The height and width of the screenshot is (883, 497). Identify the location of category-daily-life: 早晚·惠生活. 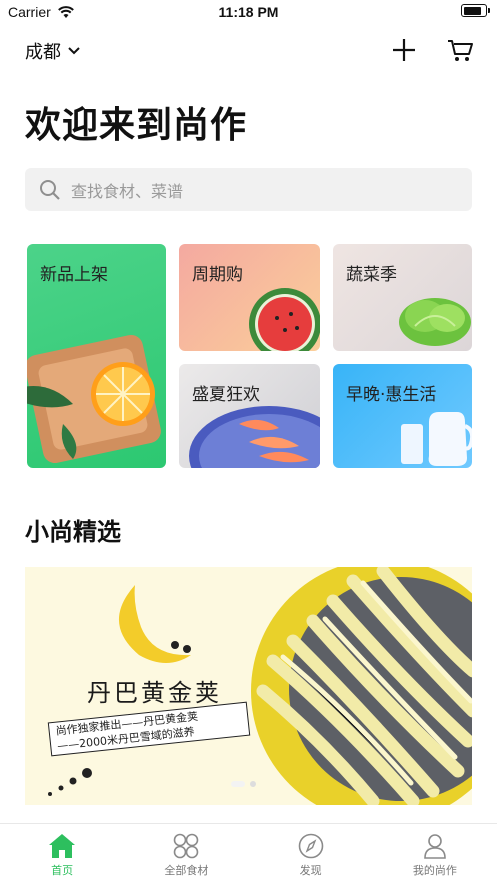
(402, 416).